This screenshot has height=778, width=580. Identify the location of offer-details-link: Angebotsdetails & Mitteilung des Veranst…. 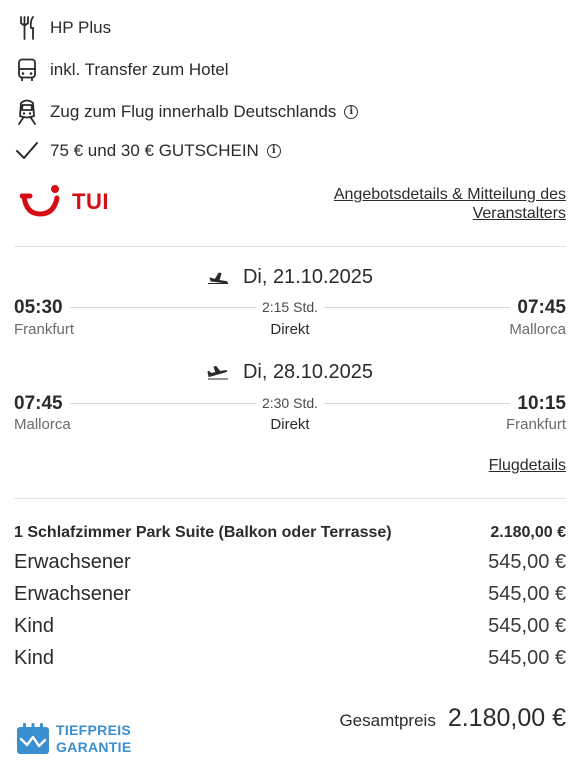
(436, 204).